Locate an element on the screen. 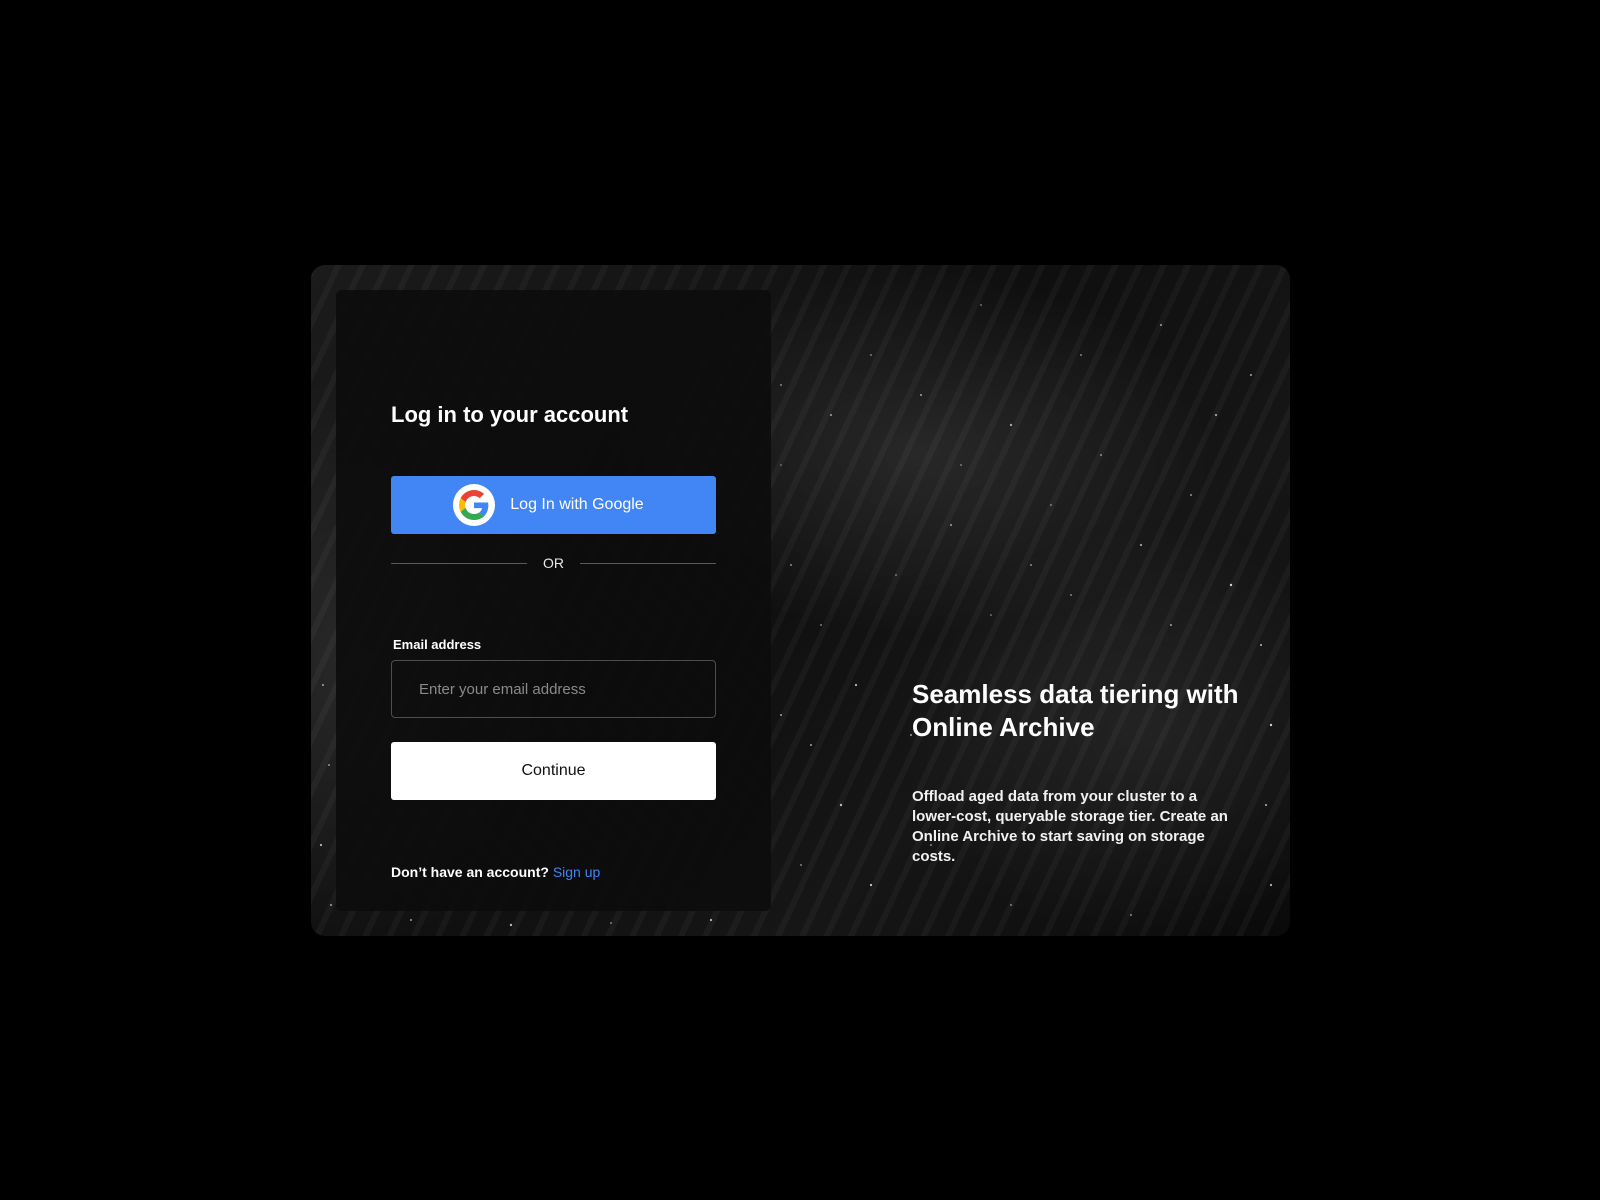 Image resolution: width=1600 pixels, height=1200 pixels. google-login-button: Log In with Google is located at coordinates (553, 505).